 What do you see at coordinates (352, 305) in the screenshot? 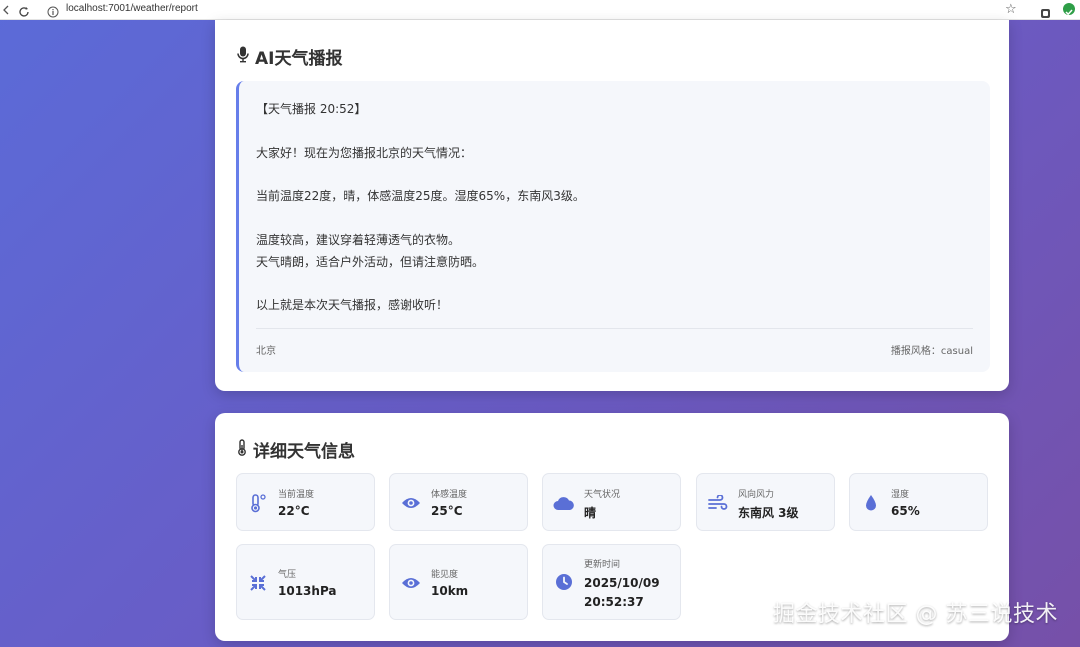
I see `report-line: 以上就是本次天气播报，感谢收听！` at bounding box center [352, 305].